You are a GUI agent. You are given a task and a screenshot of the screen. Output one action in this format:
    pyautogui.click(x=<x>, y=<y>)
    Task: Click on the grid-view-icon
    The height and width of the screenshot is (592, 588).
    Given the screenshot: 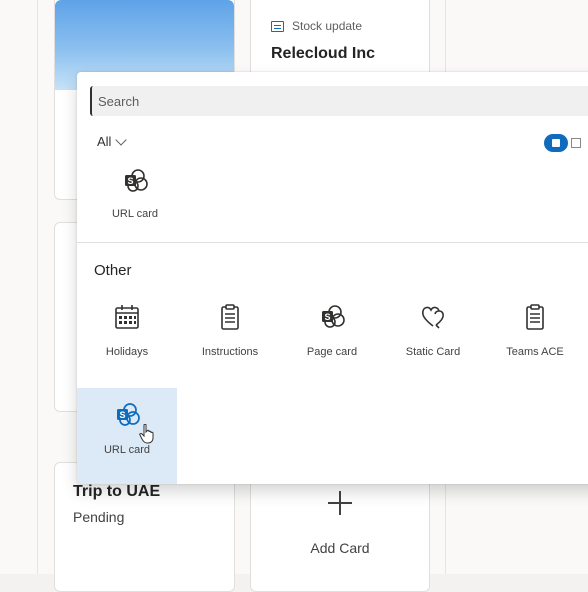 What is the action you would take?
    pyautogui.click(x=556, y=143)
    